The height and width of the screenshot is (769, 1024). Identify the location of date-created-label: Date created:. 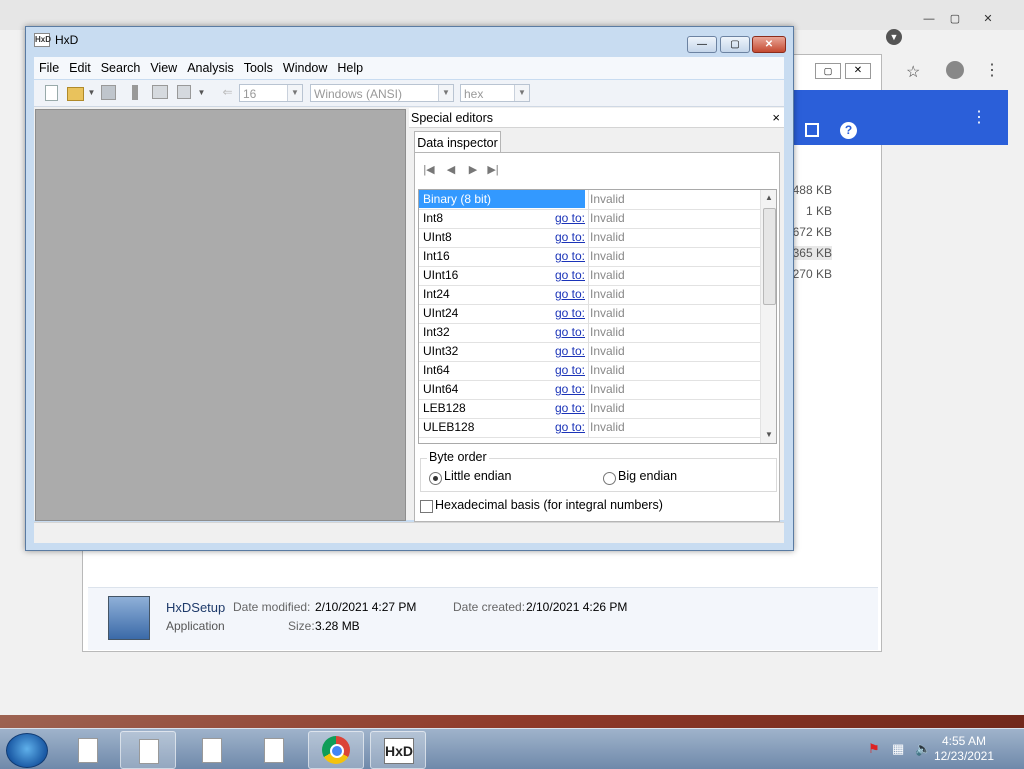
(489, 607).